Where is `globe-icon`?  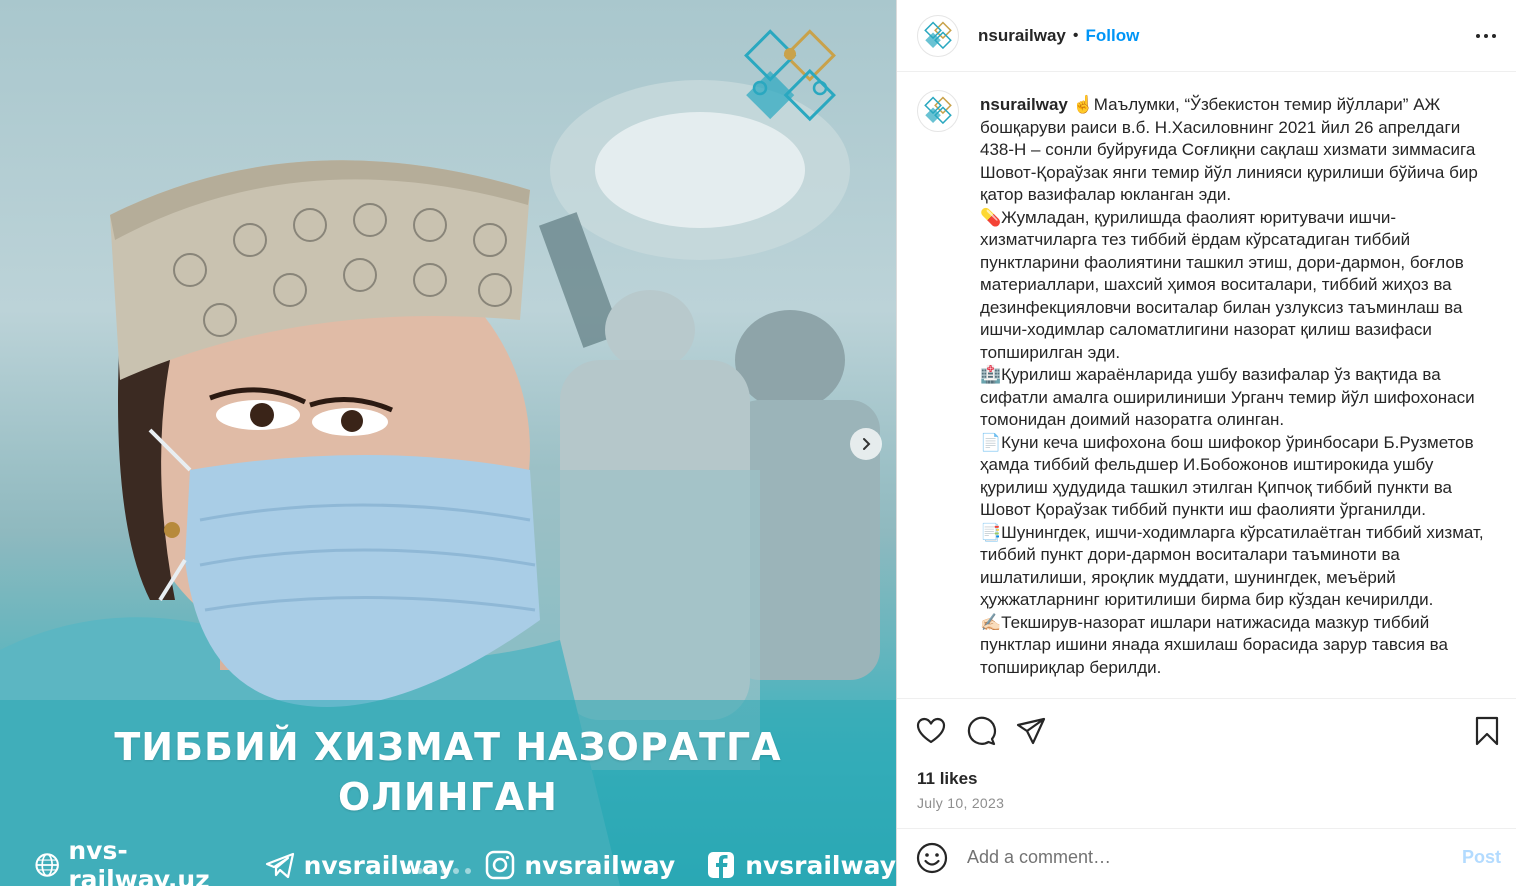 globe-icon is located at coordinates (47, 865).